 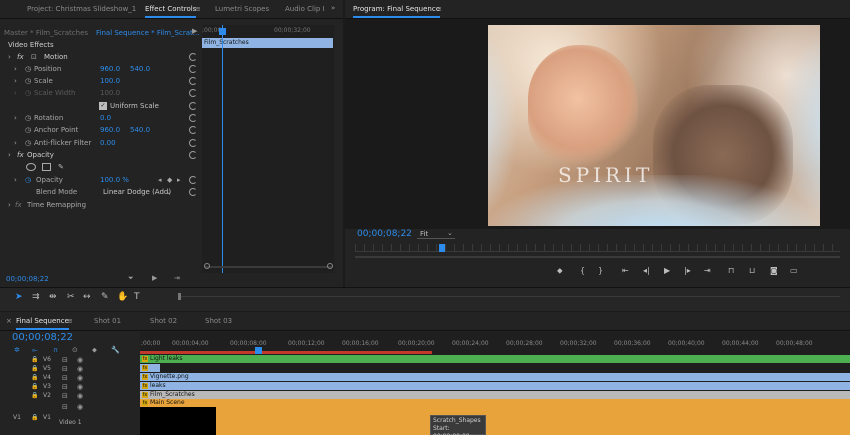 What do you see at coordinates (103, 106) in the screenshot?
I see `uniform-scale-checkbox: ✓` at bounding box center [103, 106].